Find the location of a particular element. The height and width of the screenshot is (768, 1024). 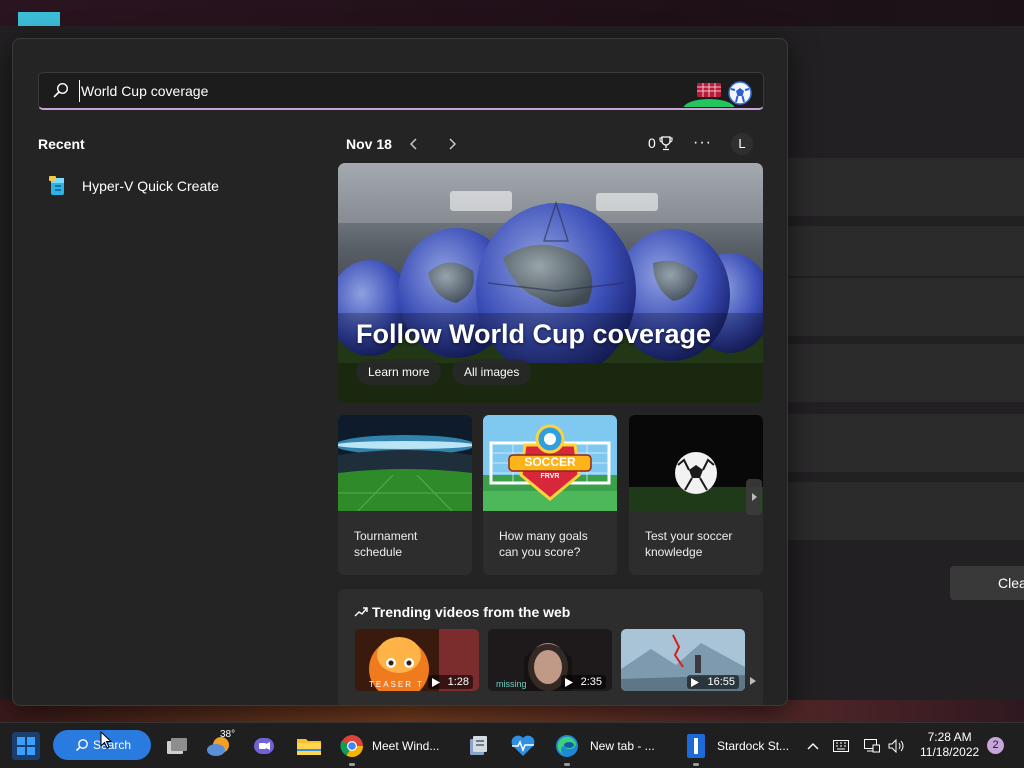

system-clock: 7:28 AM 11/18/2022 is located at coordinates (949, 745).